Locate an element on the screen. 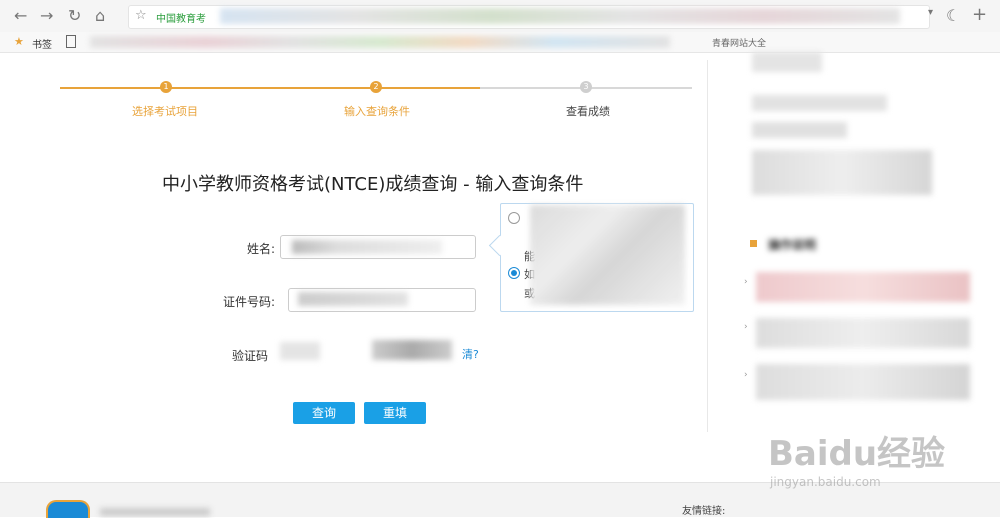 This screenshot has width=1000, height=518. page-title: 中小学教师资格考试(NTCE)成绩查询 - 输入查询条件 is located at coordinates (373, 184).